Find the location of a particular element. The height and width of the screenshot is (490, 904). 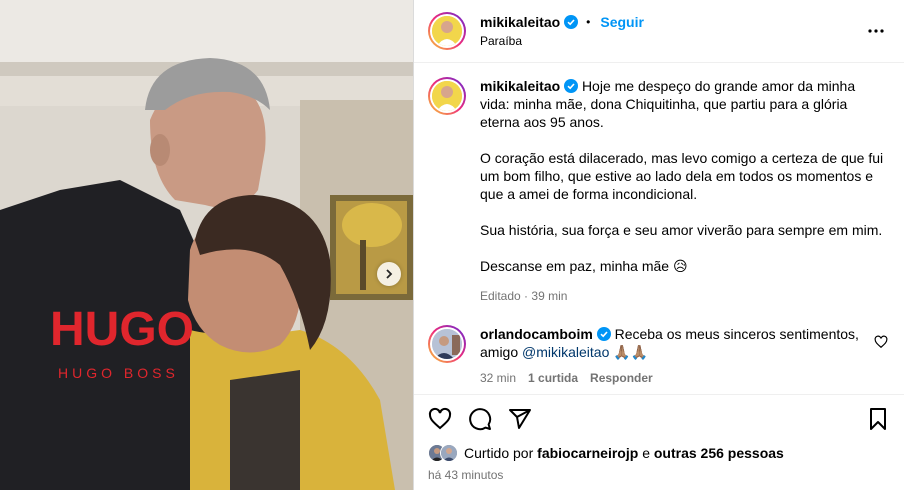

like-heart-icon is located at coordinates (440, 419).